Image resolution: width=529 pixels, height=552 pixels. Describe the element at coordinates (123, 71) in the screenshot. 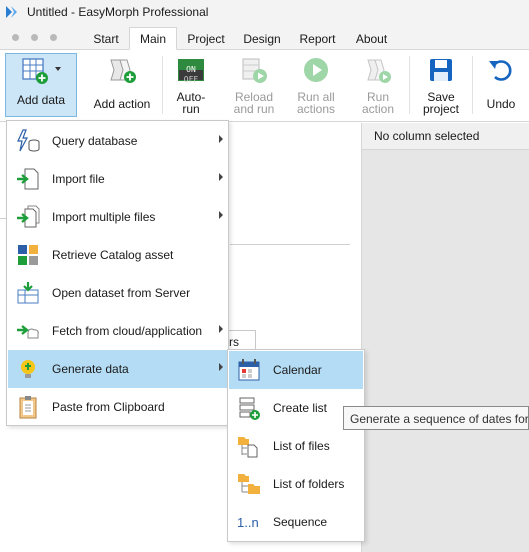

I see `add-action-icon` at that location.